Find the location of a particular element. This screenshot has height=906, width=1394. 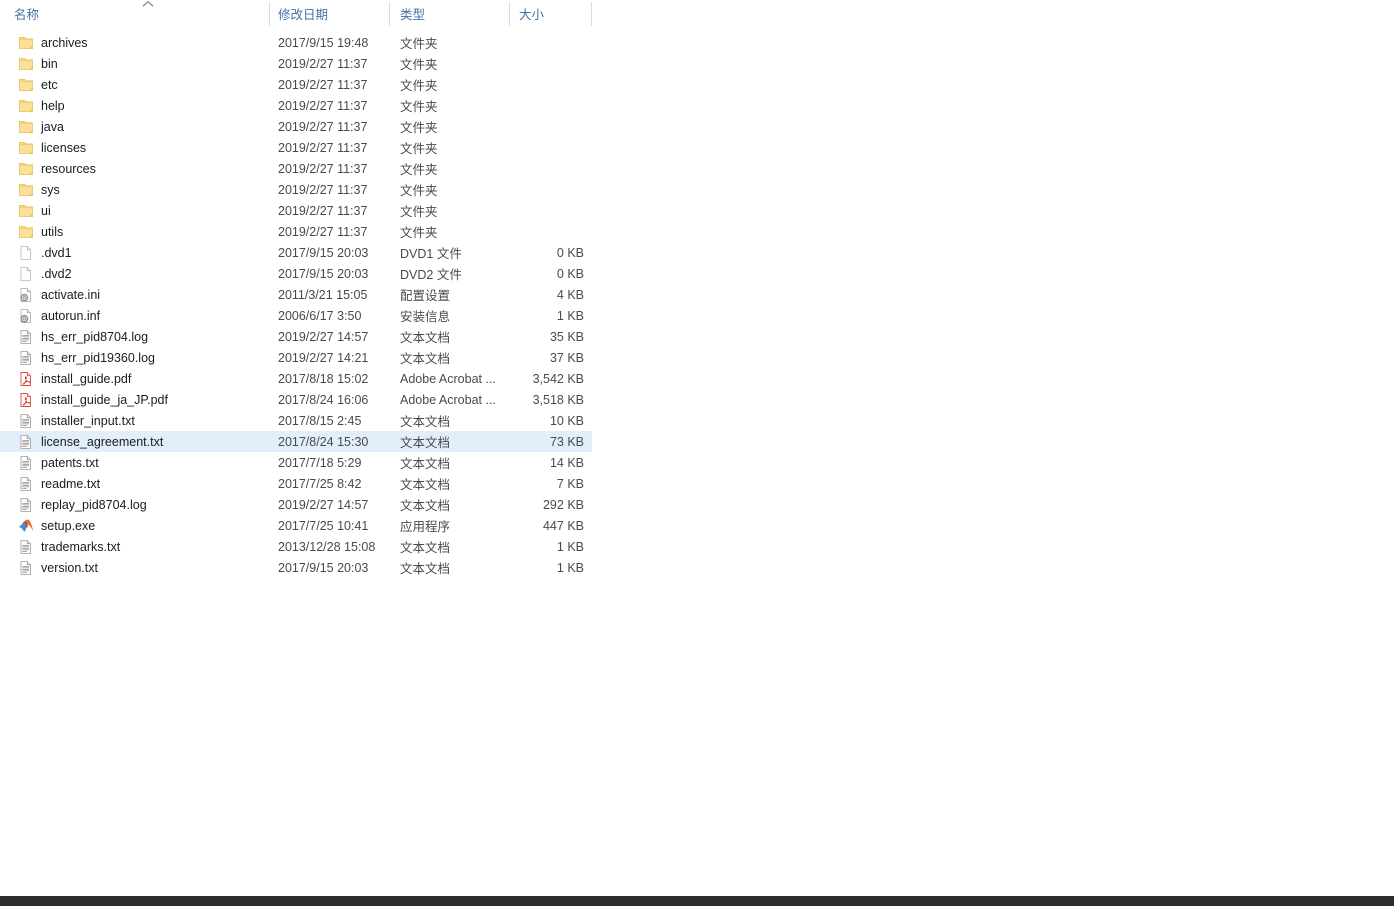

file-row: licenses 2019/2/27 11:37 文件夹 is located at coordinates (697, 147).